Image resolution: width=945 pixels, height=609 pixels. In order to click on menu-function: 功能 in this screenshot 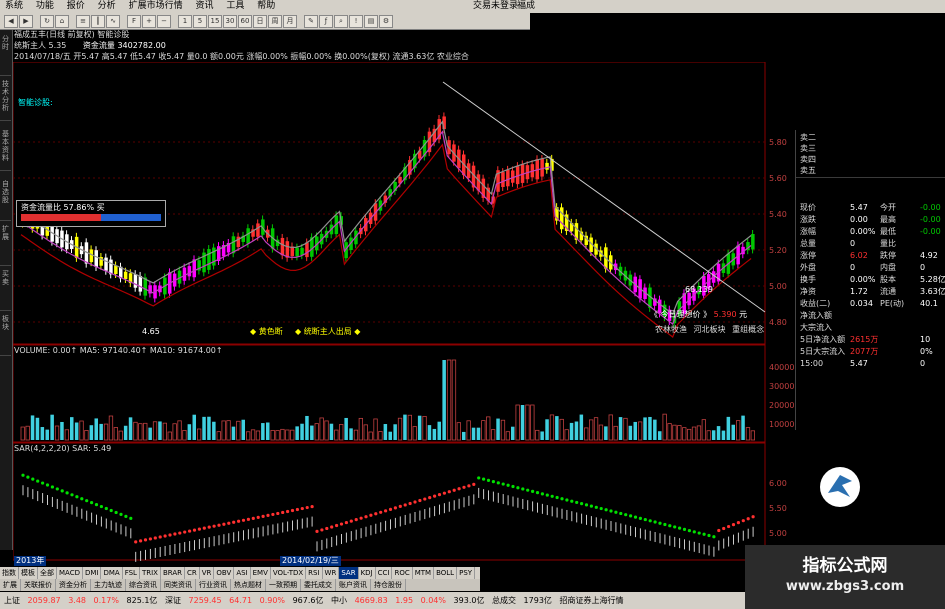, I will do `click(45, 6)`.